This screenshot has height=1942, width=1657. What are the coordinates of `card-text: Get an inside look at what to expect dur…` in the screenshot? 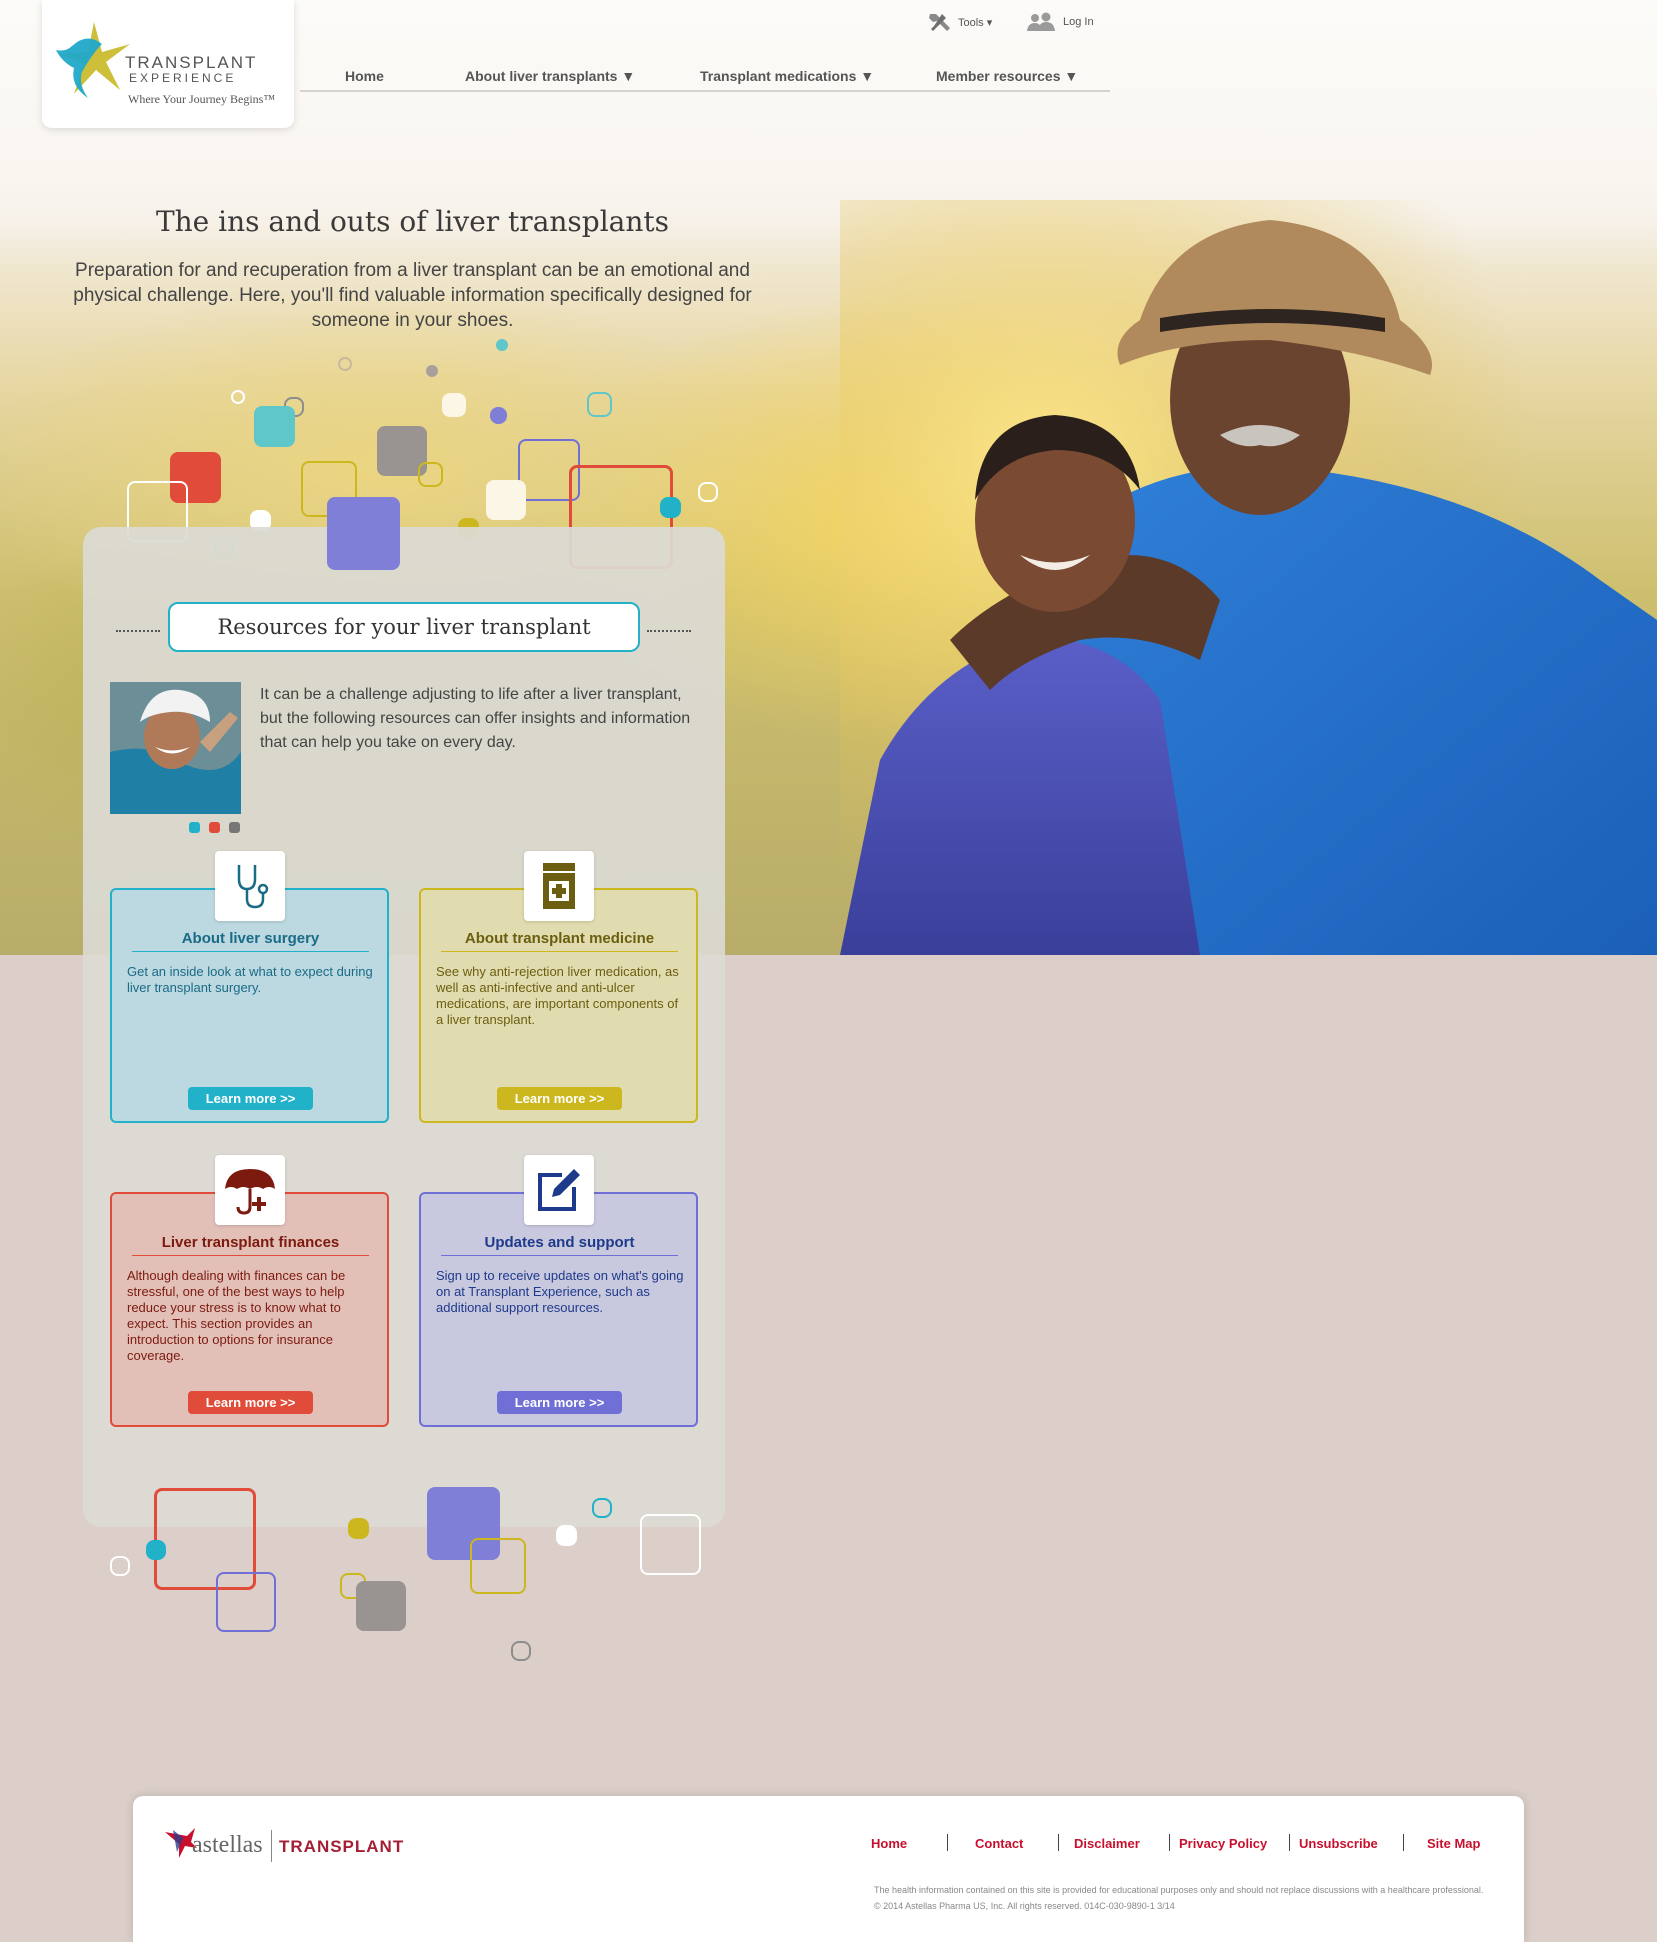 It's located at (250, 979).